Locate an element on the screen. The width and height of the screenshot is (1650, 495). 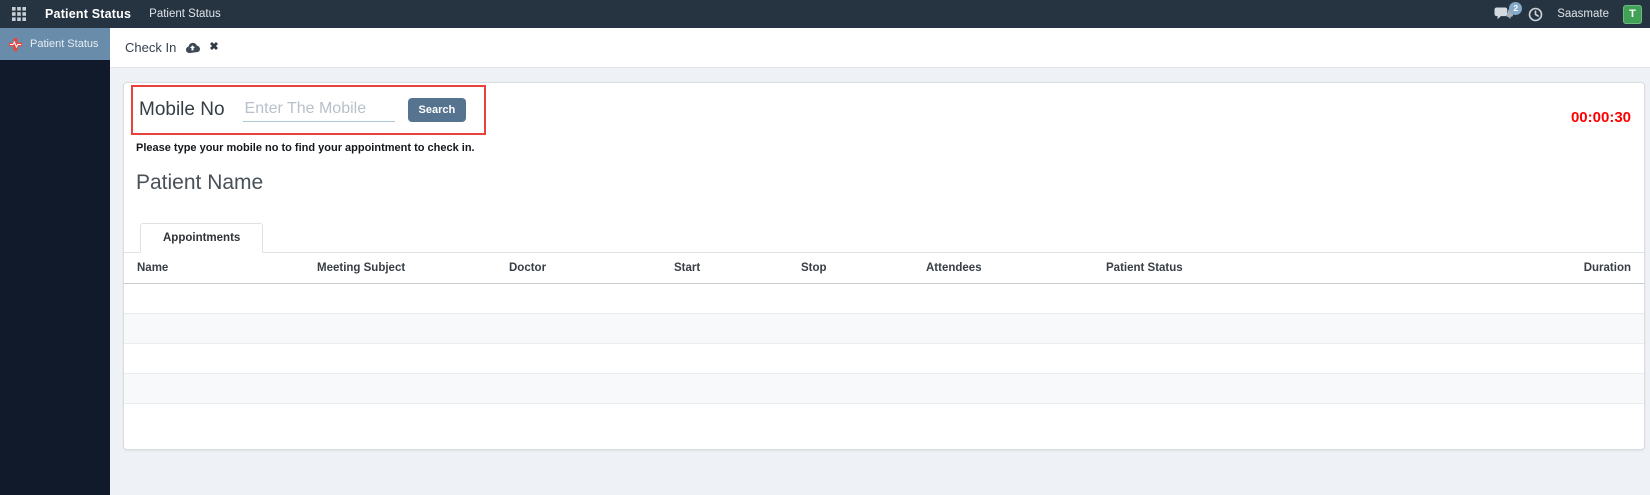
apps-menu-button is located at coordinates (19, 14).